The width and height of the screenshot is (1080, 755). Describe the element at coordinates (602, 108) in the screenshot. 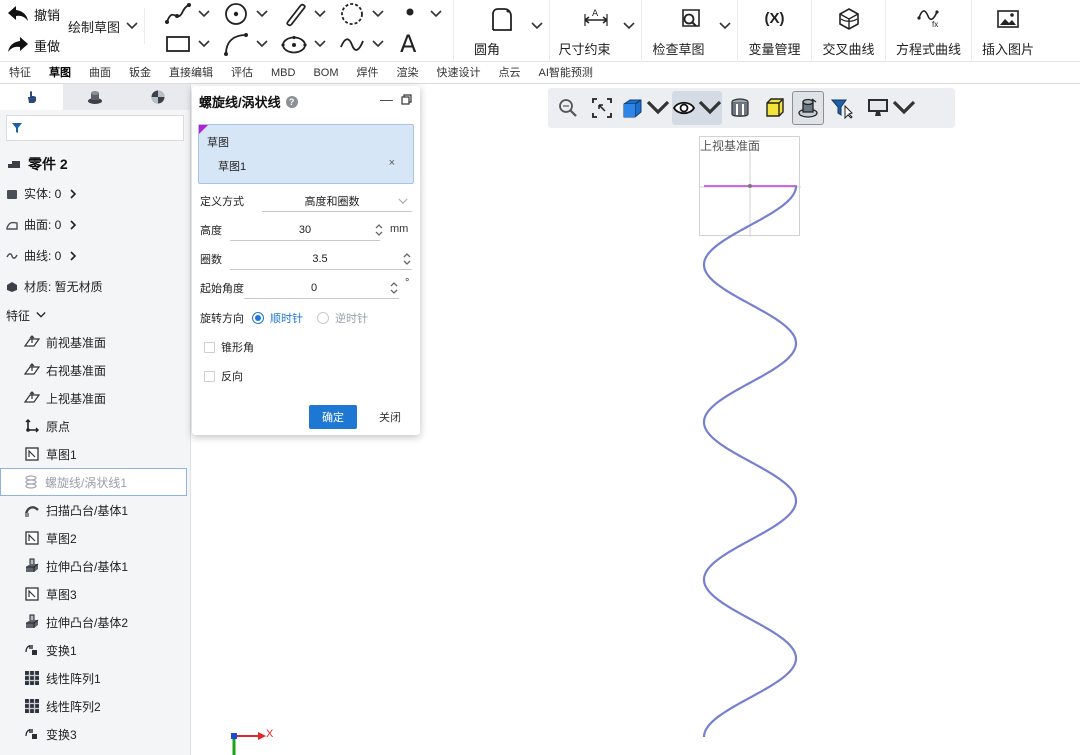

I see `zoom-area-button` at that location.